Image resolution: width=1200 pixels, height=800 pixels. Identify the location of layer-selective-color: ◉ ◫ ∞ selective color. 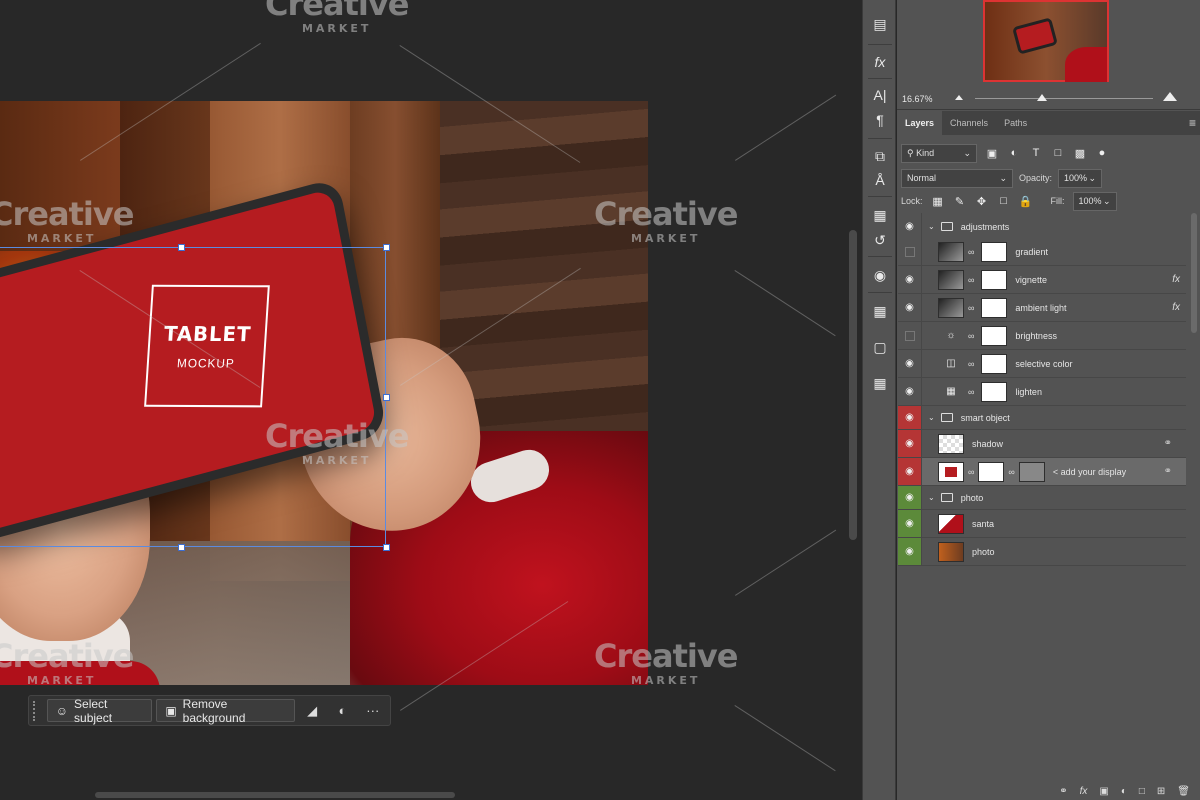
(1042, 364).